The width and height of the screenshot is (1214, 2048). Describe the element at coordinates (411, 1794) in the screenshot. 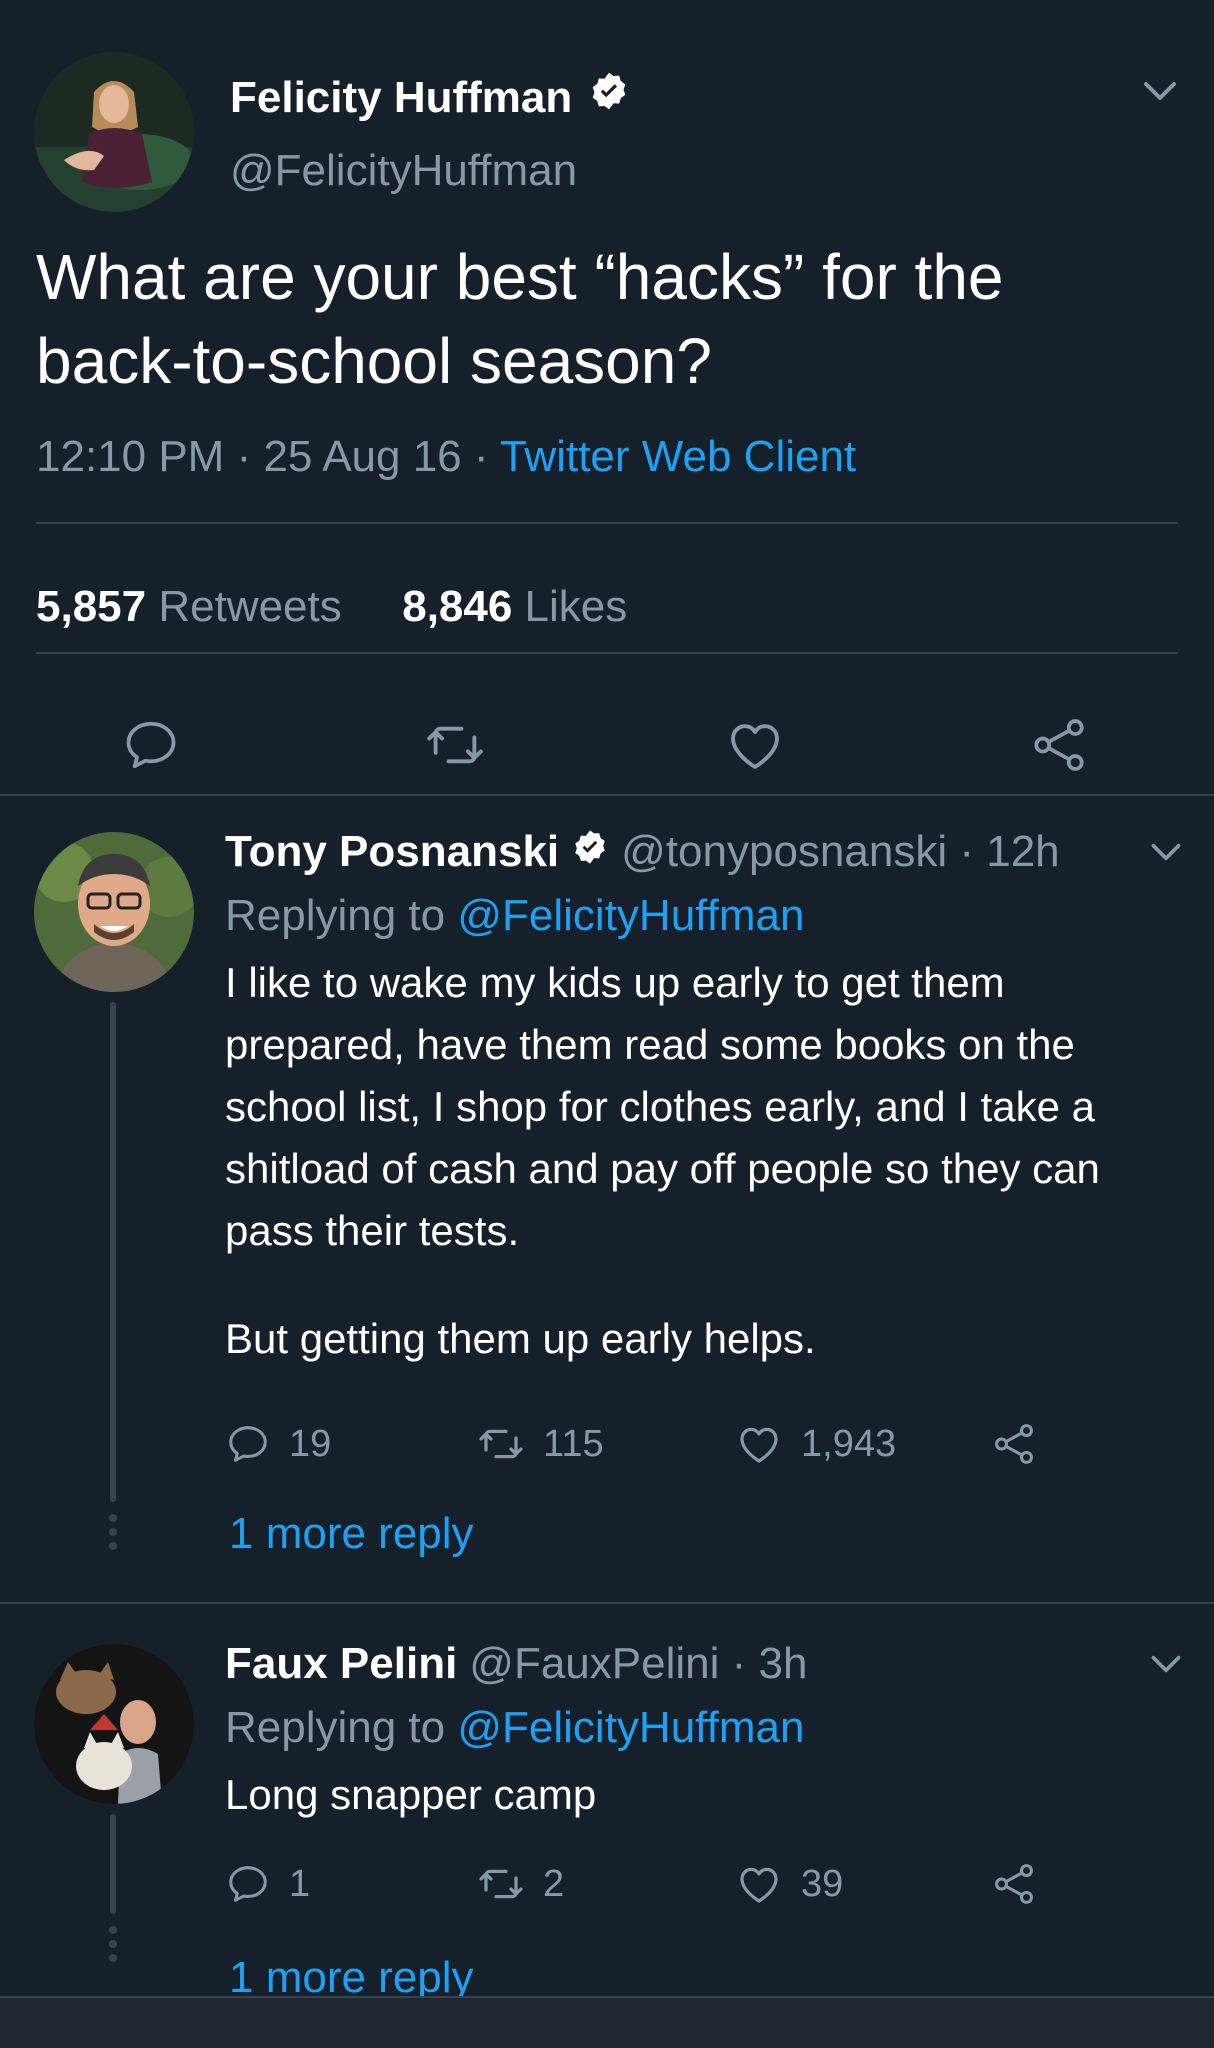

I see `reply-text: Long snapper camp` at that location.